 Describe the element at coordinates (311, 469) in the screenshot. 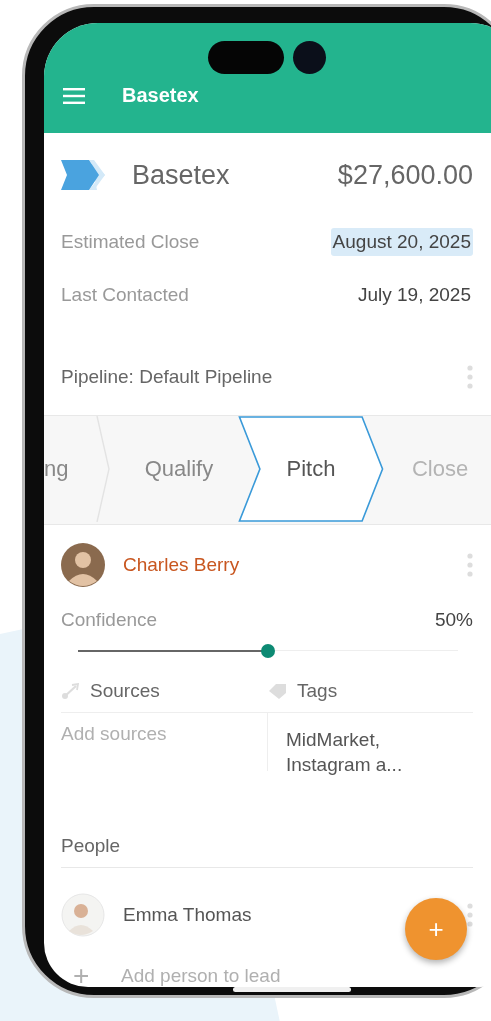

I see `pipeline-stage: Pitch` at that location.